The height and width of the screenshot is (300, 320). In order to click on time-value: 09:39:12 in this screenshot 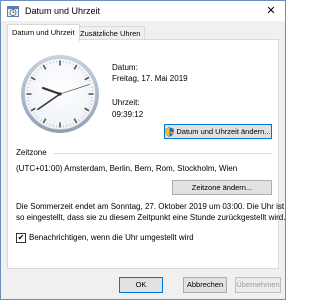, I will do `click(128, 114)`.